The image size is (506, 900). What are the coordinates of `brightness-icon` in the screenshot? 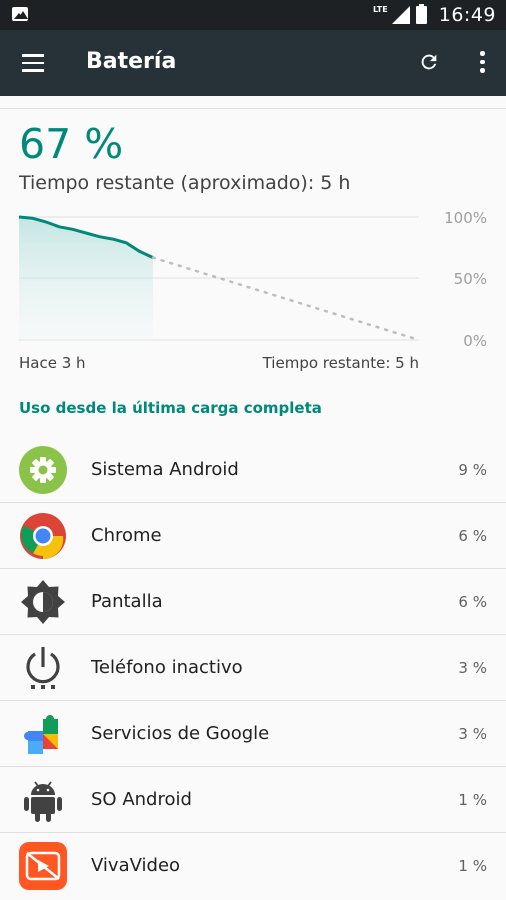 It's located at (43, 602).